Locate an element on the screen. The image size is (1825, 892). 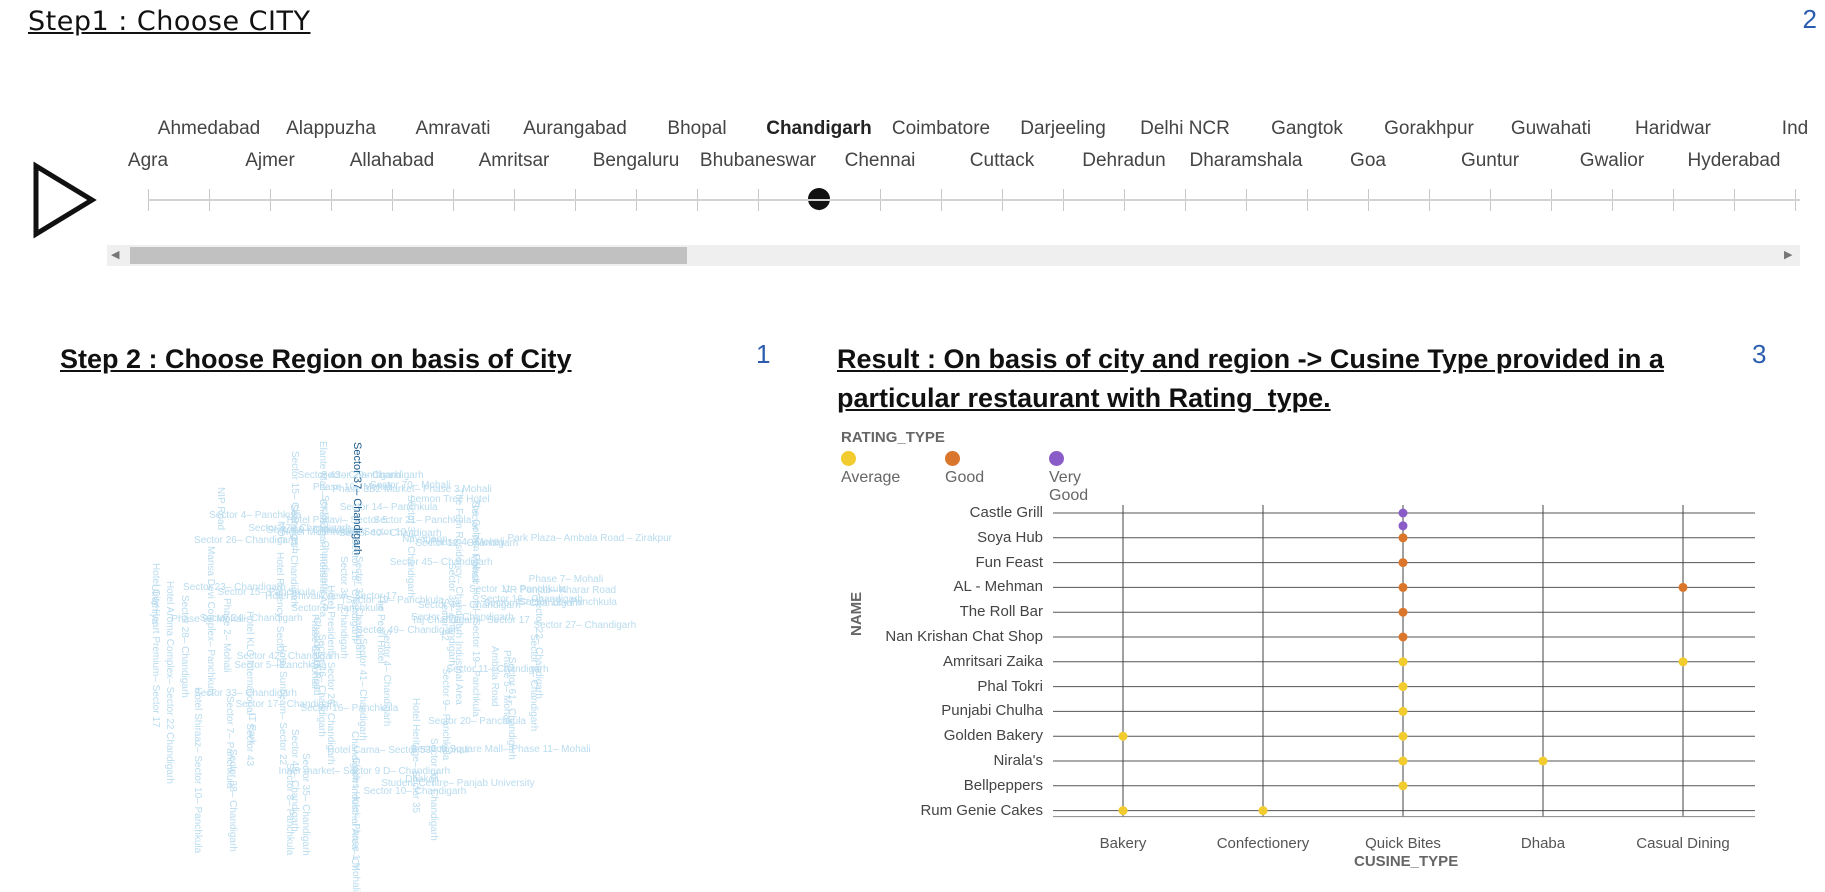
region-word: Sector 6– Chandigarh is located at coordinates (315, 530).